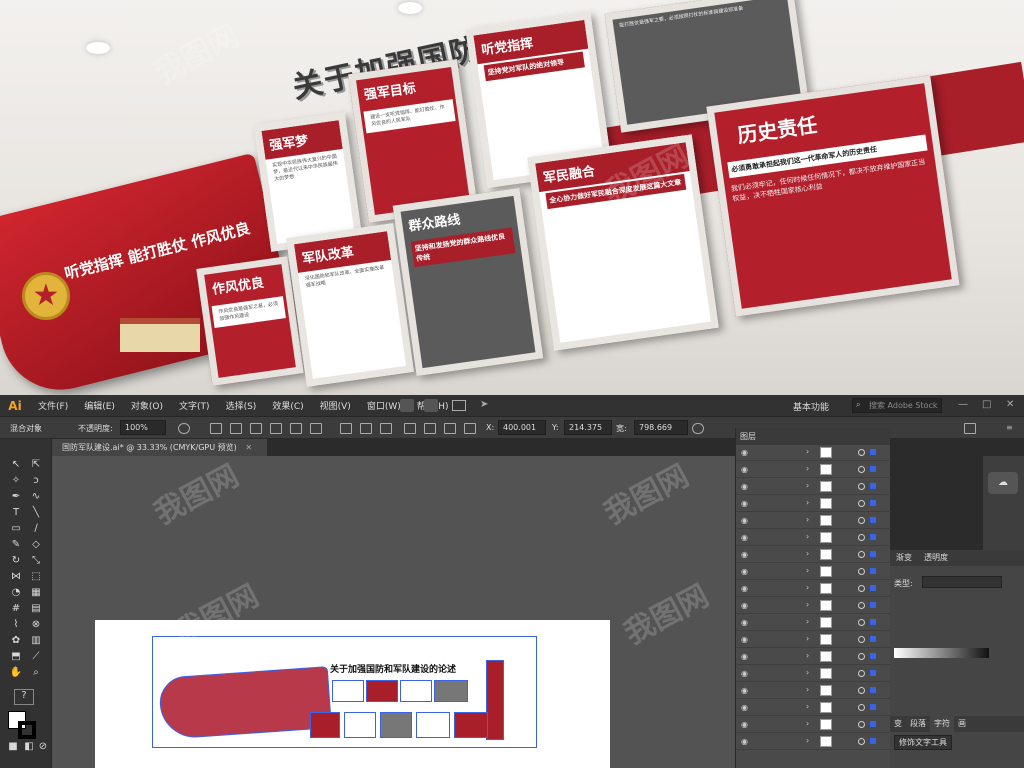  What do you see at coordinates (986, 404) in the screenshot?
I see `maximize-button: □` at bounding box center [986, 404].